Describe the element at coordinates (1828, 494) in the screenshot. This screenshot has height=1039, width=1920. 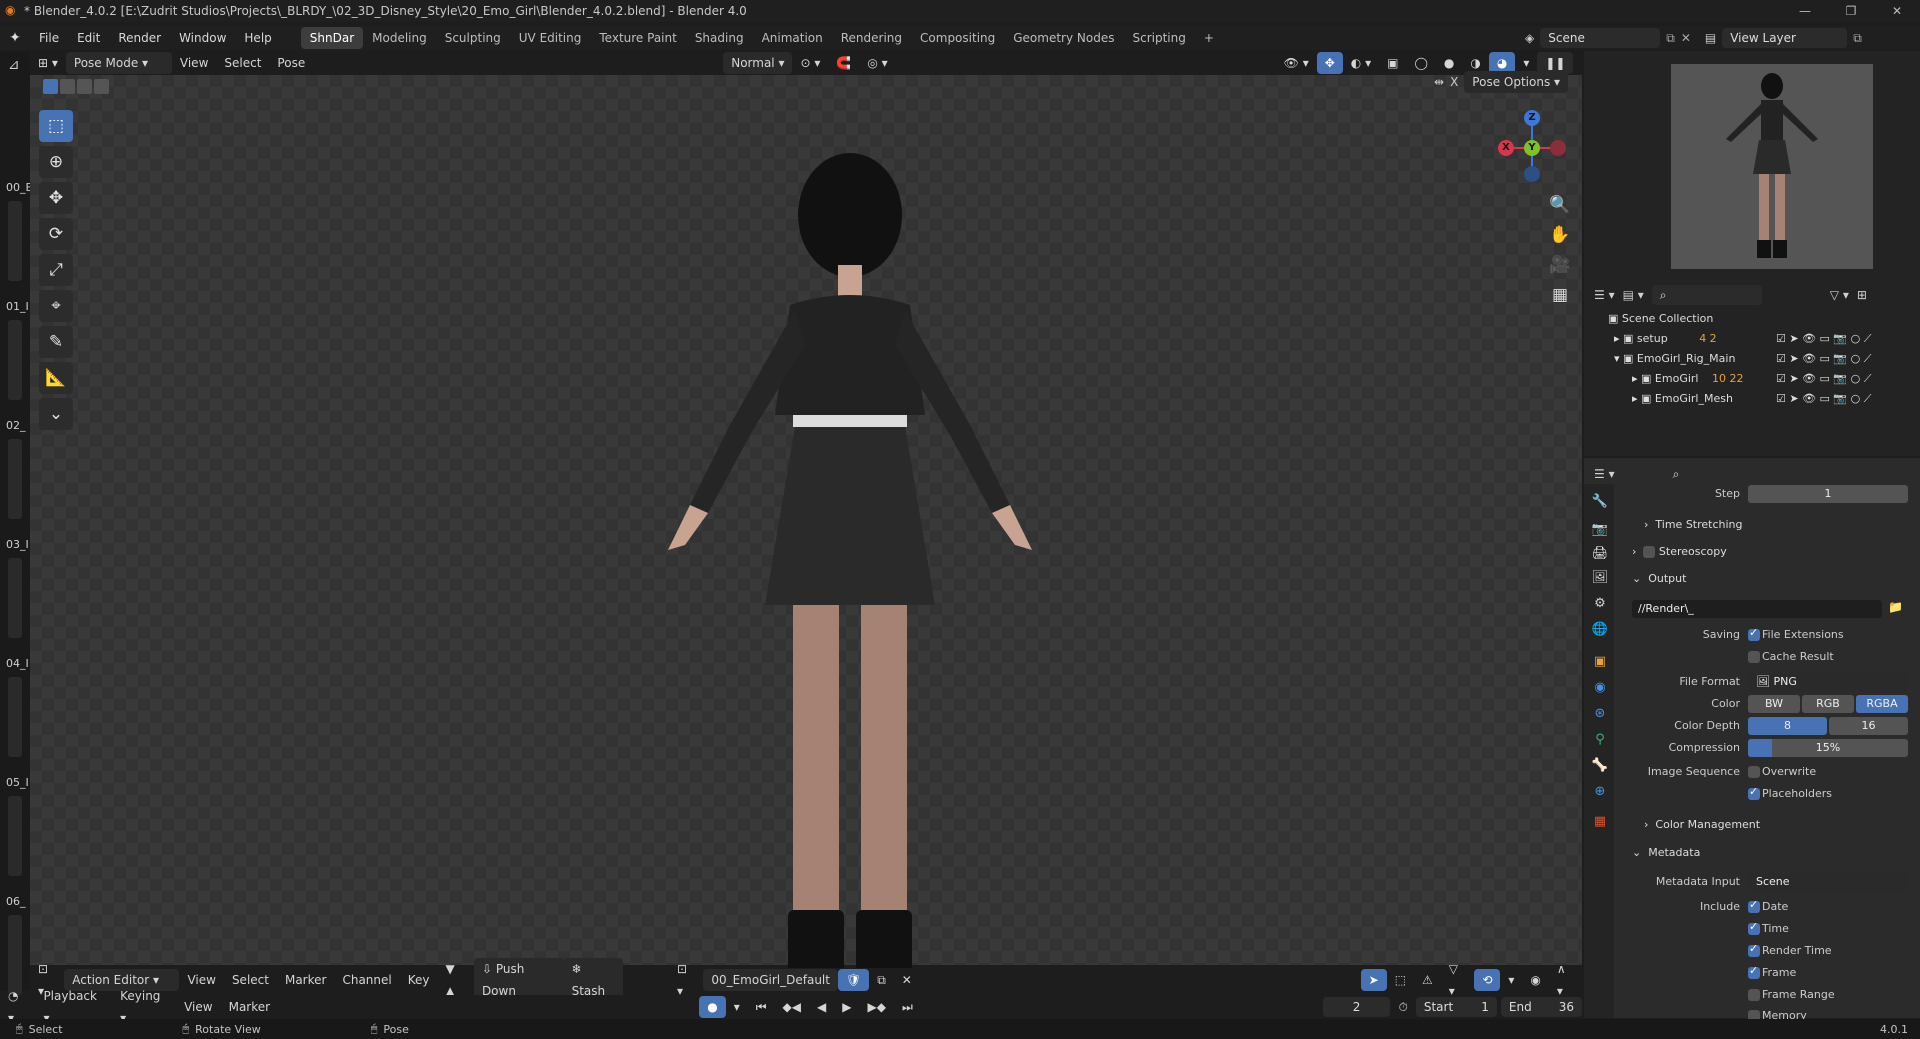
I see `step-field: 1` at that location.